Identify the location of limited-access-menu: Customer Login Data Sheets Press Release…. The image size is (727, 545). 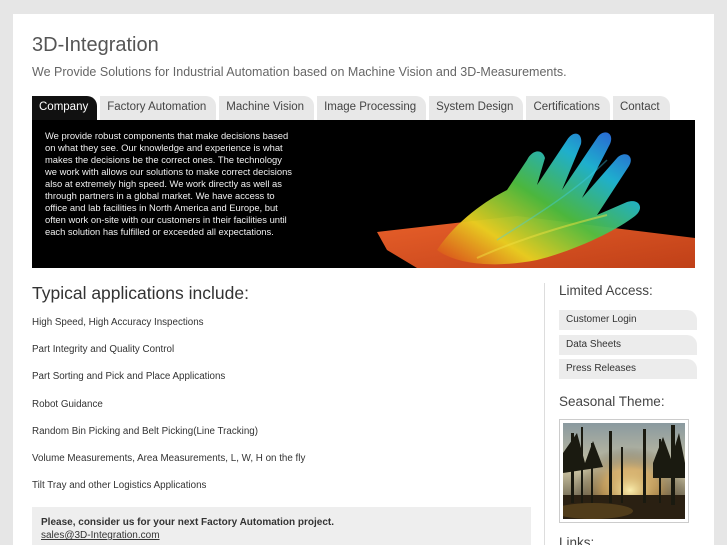
(628, 347).